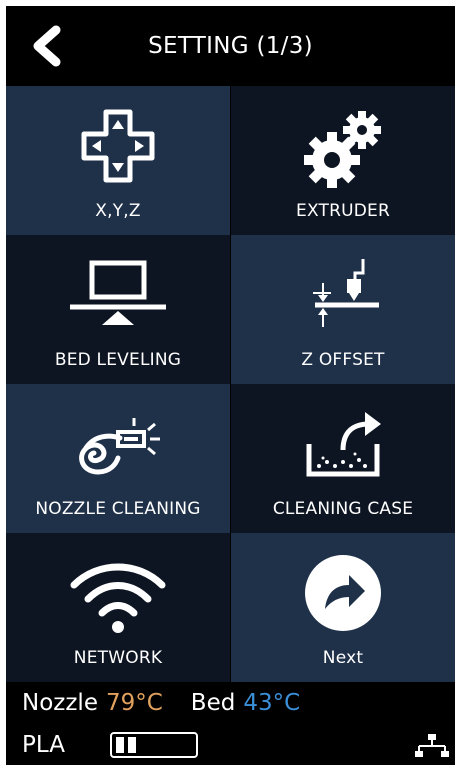 The height and width of the screenshot is (769, 461). I want to click on back-button, so click(48, 46).